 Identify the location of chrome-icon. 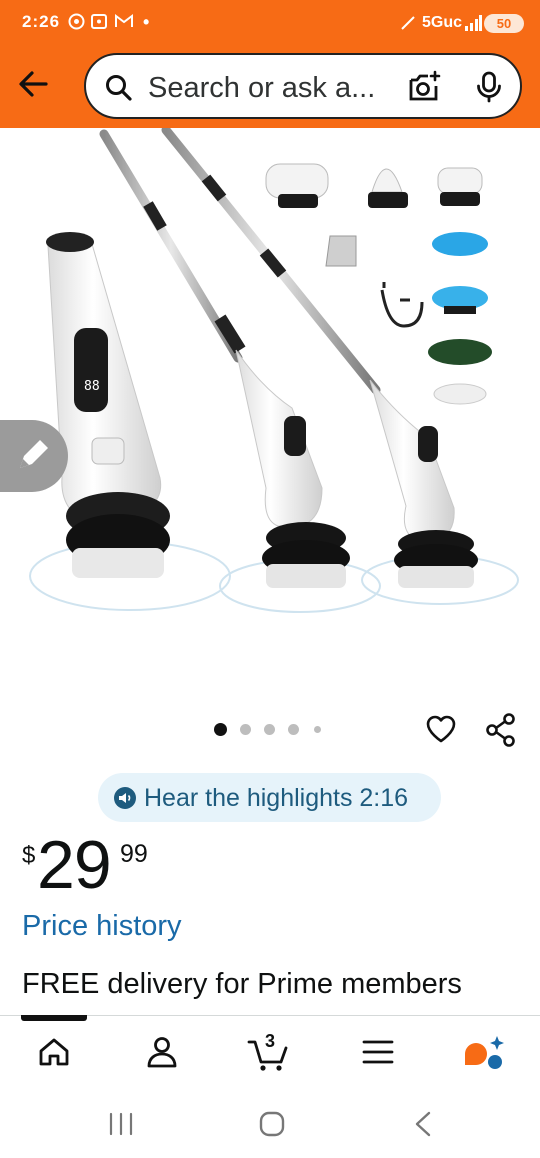
(76, 24).